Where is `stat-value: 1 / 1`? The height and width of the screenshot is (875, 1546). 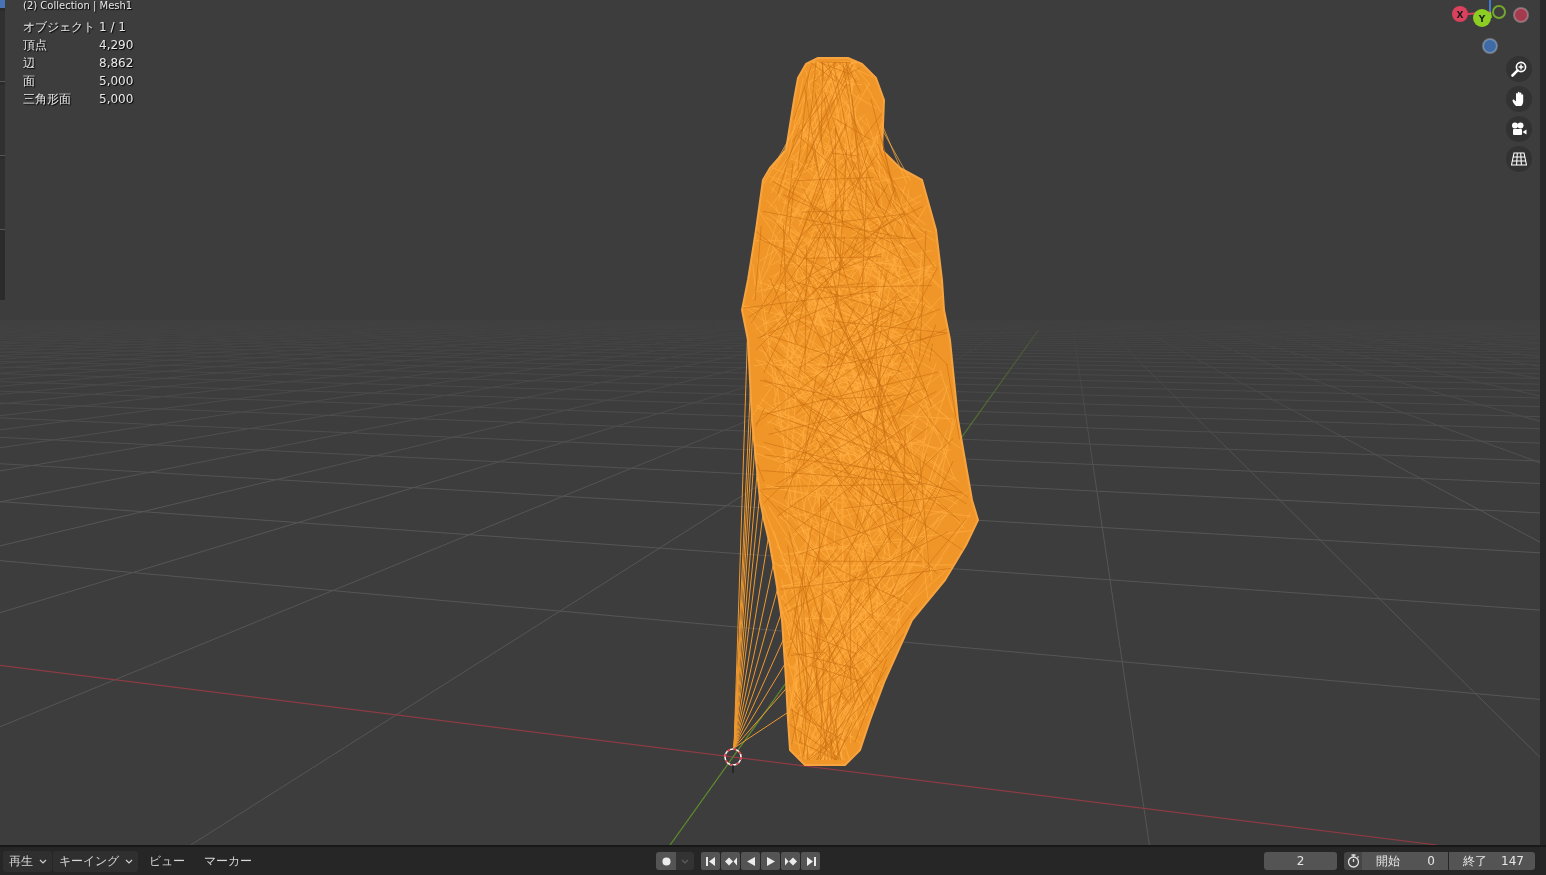
stat-value: 1 / 1 is located at coordinates (113, 27).